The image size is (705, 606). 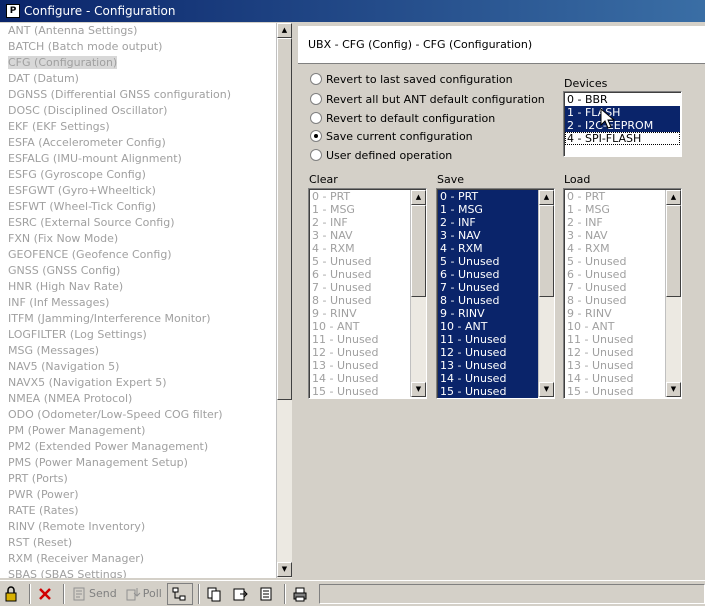 What do you see at coordinates (360, 339) in the screenshot?
I see `clear-section-item: 11 - Unused` at bounding box center [360, 339].